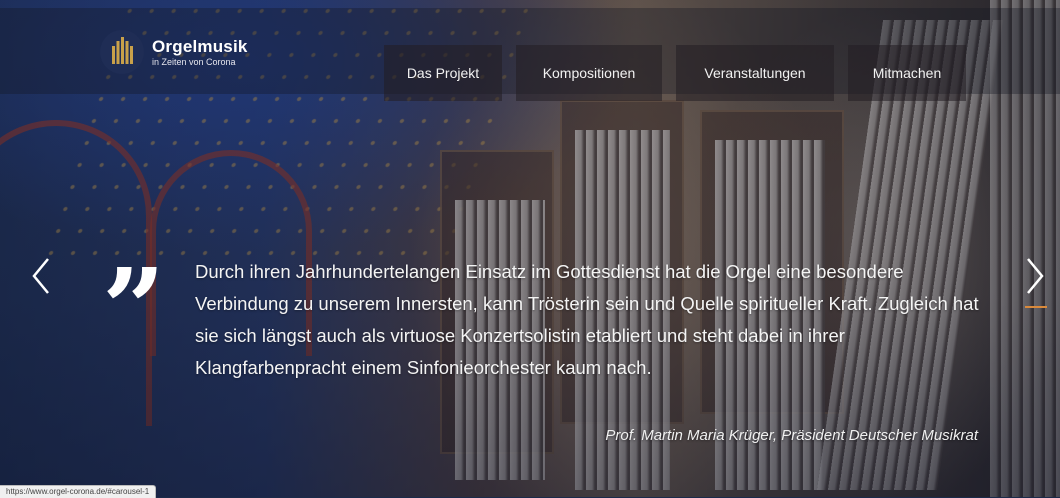 The image size is (1060, 498). Describe the element at coordinates (122, 52) in the screenshot. I see `organ-pipes-logo-icon` at that location.